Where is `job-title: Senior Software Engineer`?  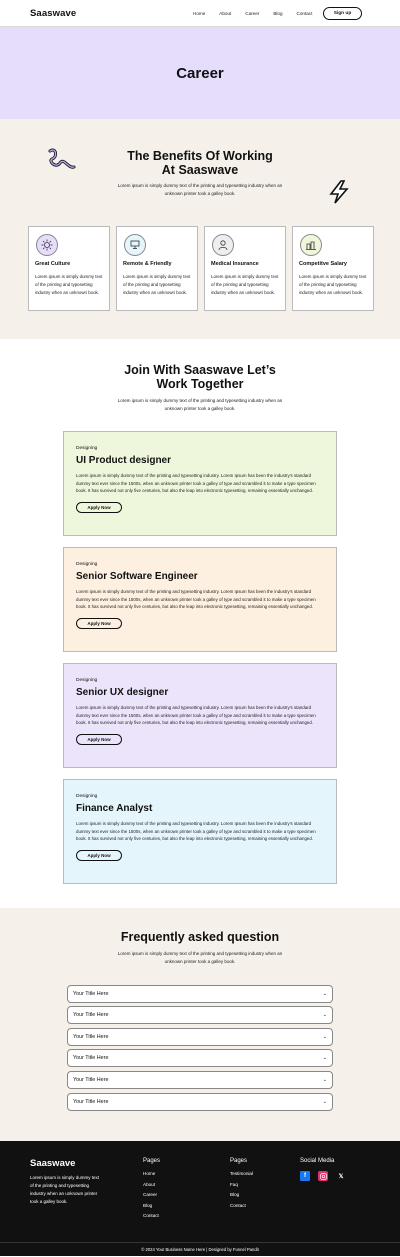
job-title: Senior Software Engineer is located at coordinates (137, 576).